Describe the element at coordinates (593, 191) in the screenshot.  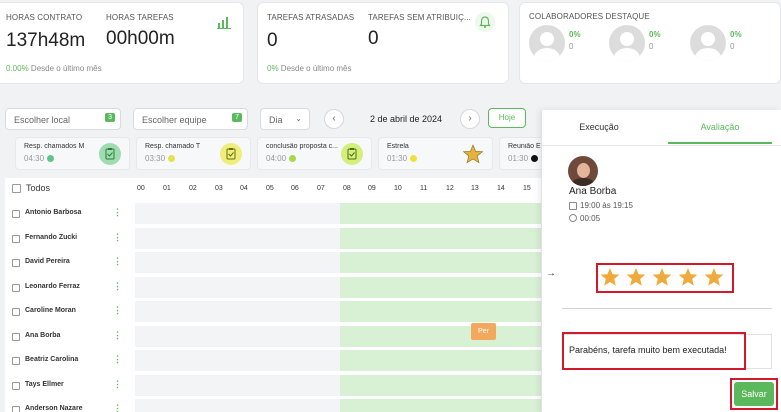
I see `user-name: Ana Borba` at that location.